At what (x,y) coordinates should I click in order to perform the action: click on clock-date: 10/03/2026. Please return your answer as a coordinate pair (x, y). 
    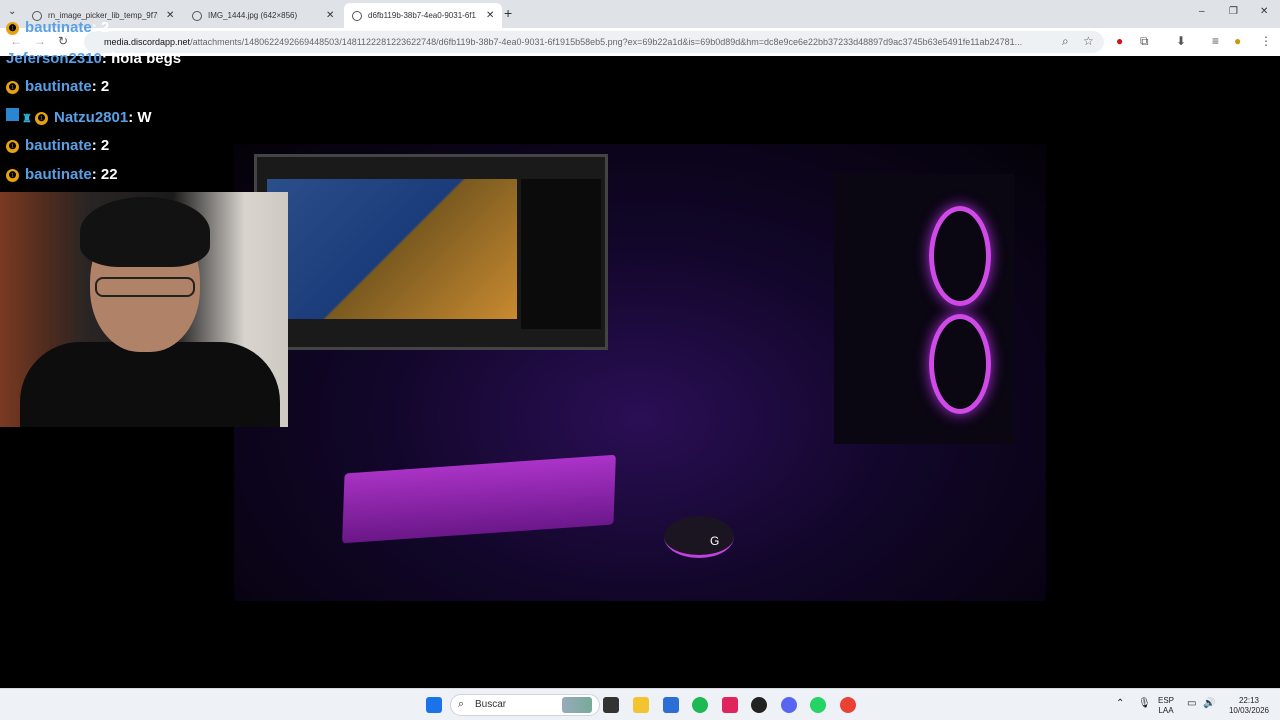
    Looking at the image, I should click on (1249, 710).